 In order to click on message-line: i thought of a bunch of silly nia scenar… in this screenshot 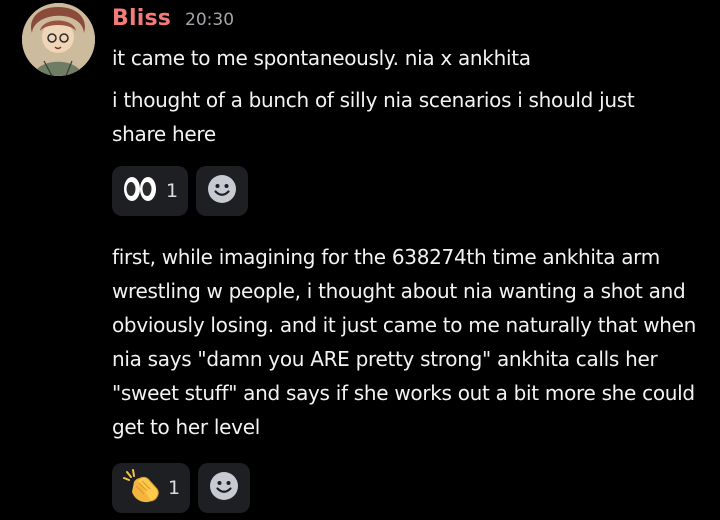, I will do `click(373, 117)`.